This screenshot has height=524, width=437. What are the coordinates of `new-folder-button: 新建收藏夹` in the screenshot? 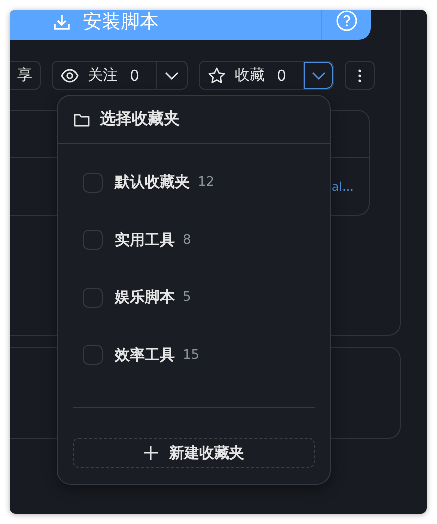 It's located at (194, 453).